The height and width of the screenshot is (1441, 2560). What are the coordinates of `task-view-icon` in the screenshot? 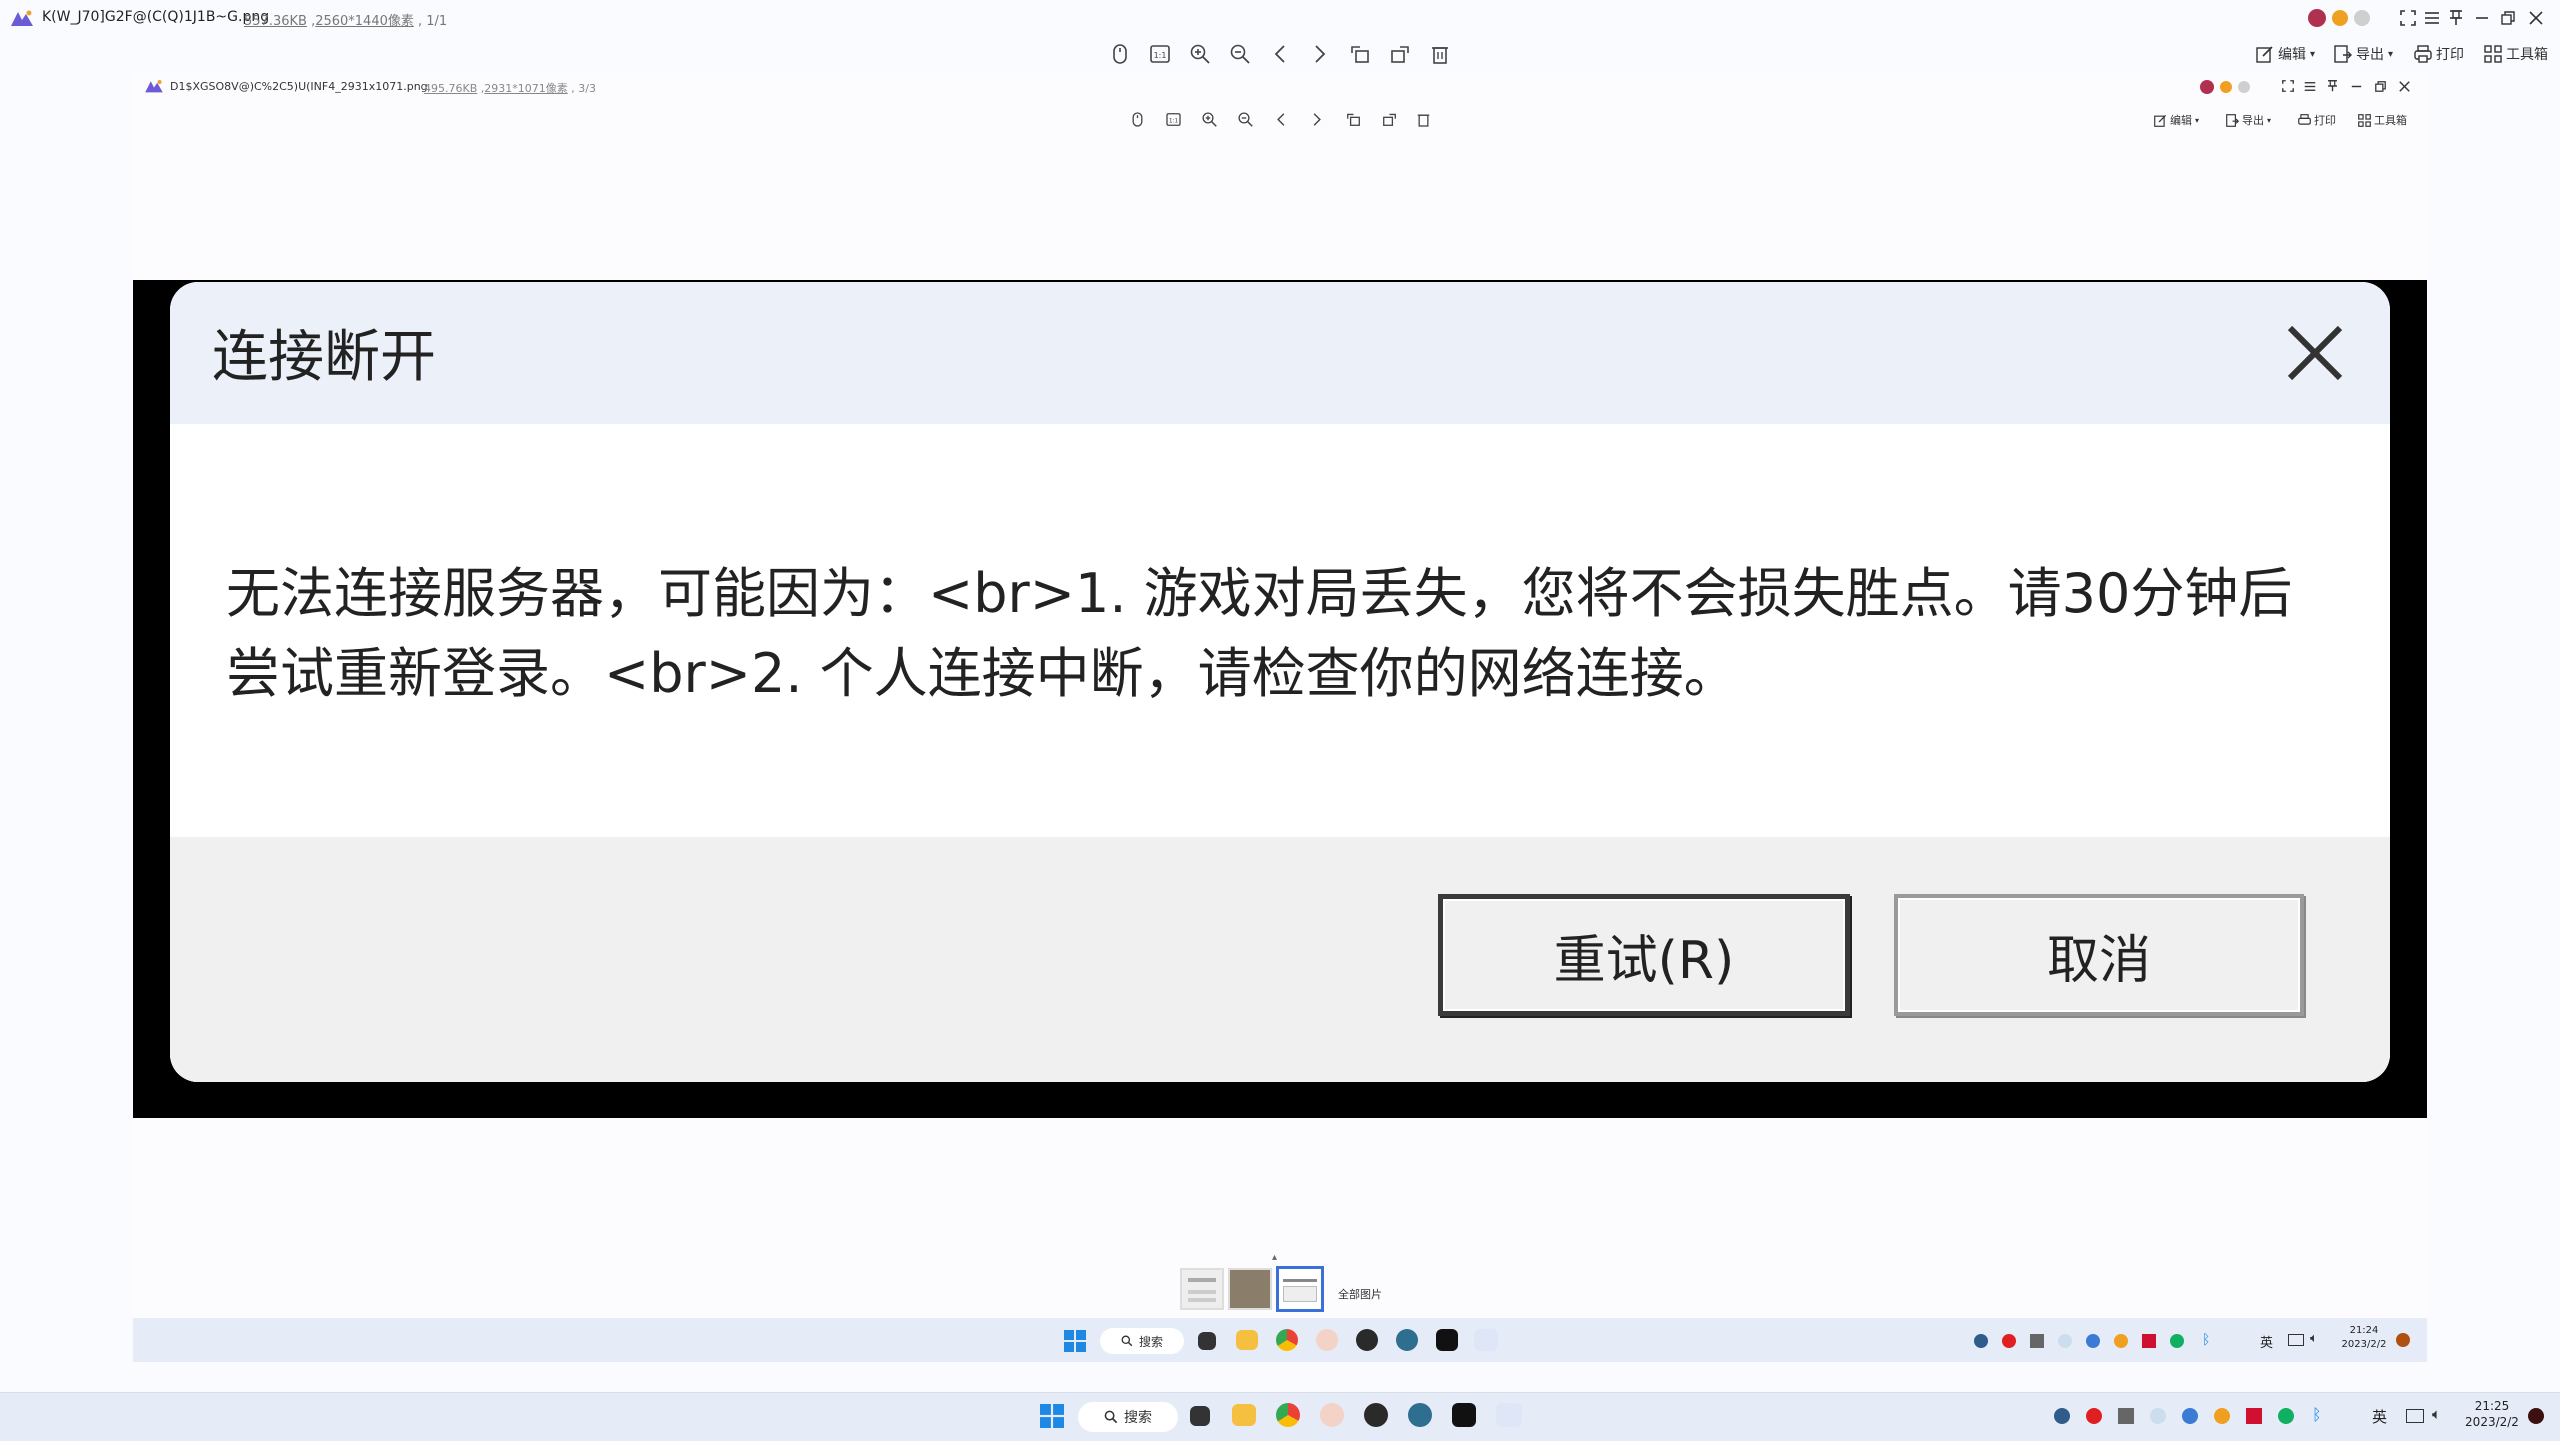 It's located at (1200, 1416).